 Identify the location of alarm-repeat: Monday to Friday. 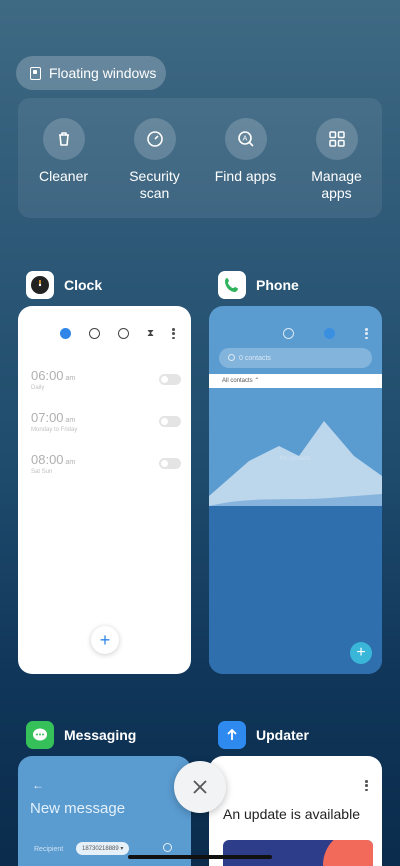
(54, 430).